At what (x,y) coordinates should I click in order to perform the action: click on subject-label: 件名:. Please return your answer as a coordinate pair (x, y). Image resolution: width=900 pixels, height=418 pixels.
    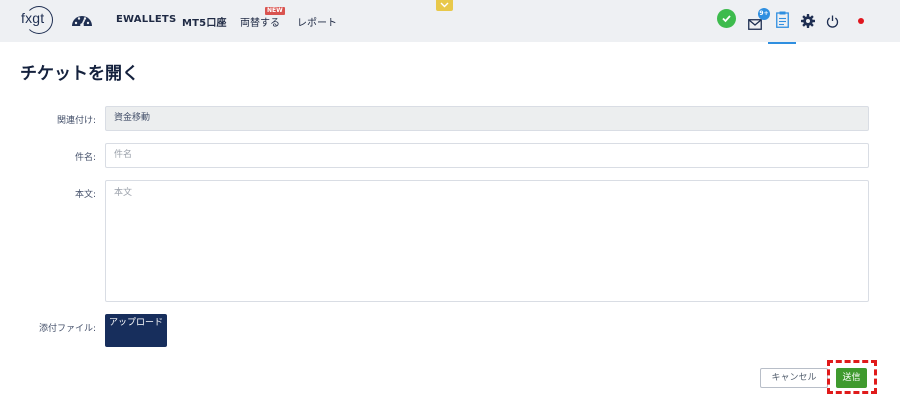
    Looking at the image, I should click on (85, 158).